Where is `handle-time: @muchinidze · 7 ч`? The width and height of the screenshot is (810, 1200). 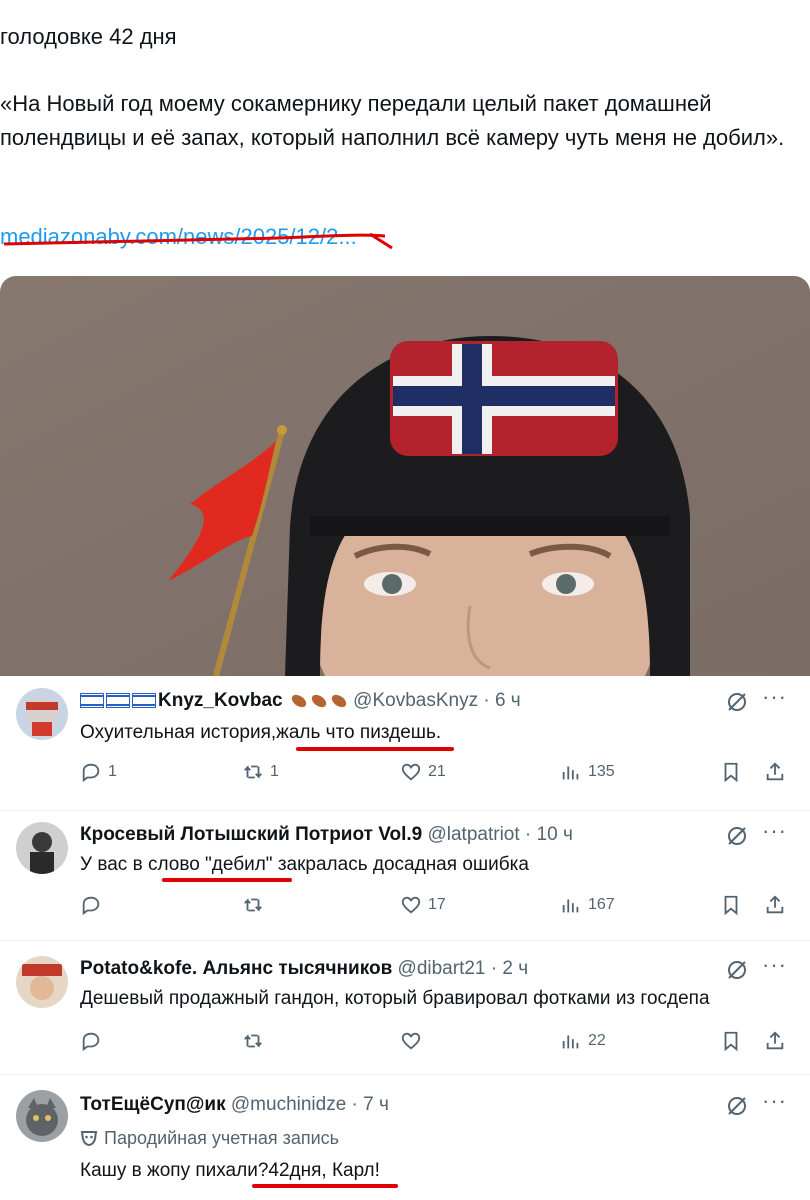
handle-time: @muchinidze · 7 ч is located at coordinates (310, 1104).